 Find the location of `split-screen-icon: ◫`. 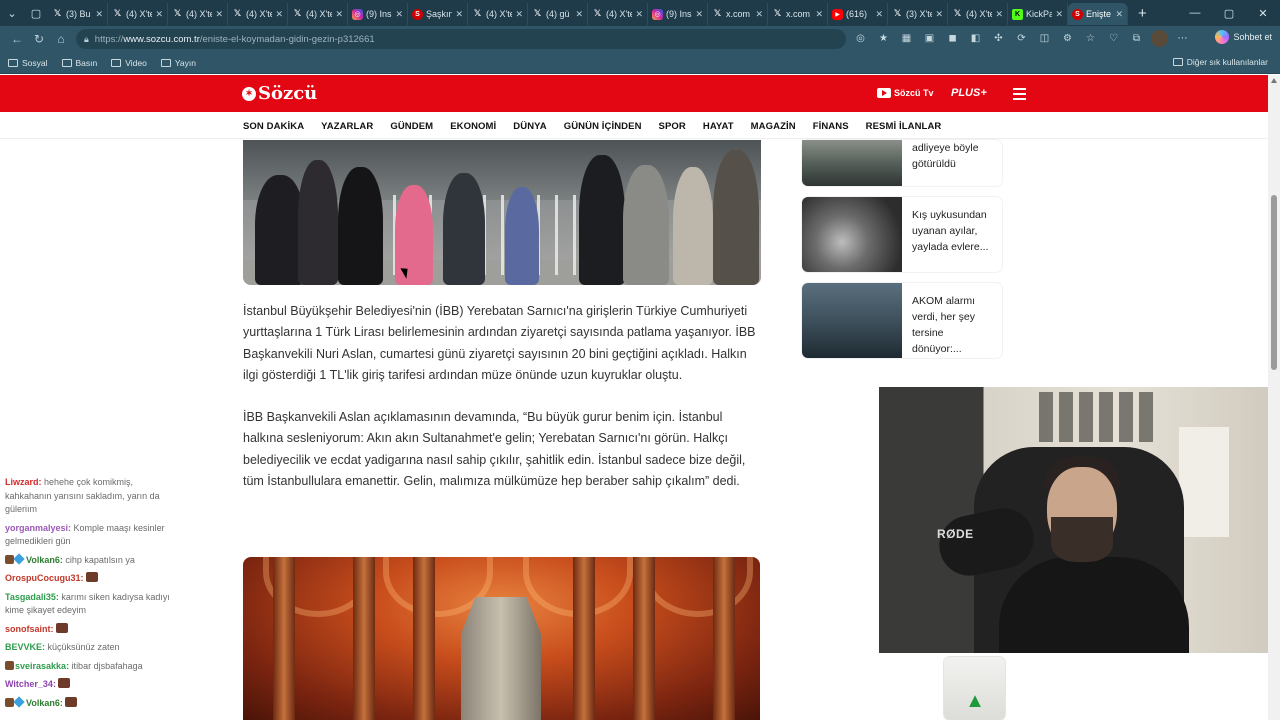

split-screen-icon: ◫ is located at coordinates (1044, 38).